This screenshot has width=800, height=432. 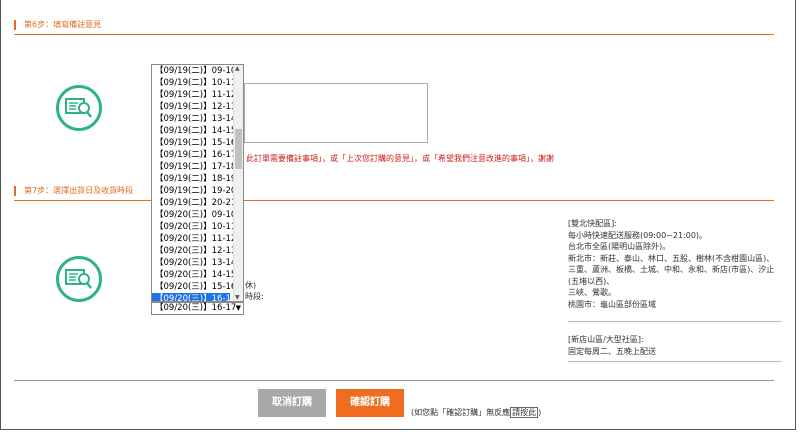 I want to click on time-slot-option: 【09/20(三)】13-14, so click(x=194, y=263).